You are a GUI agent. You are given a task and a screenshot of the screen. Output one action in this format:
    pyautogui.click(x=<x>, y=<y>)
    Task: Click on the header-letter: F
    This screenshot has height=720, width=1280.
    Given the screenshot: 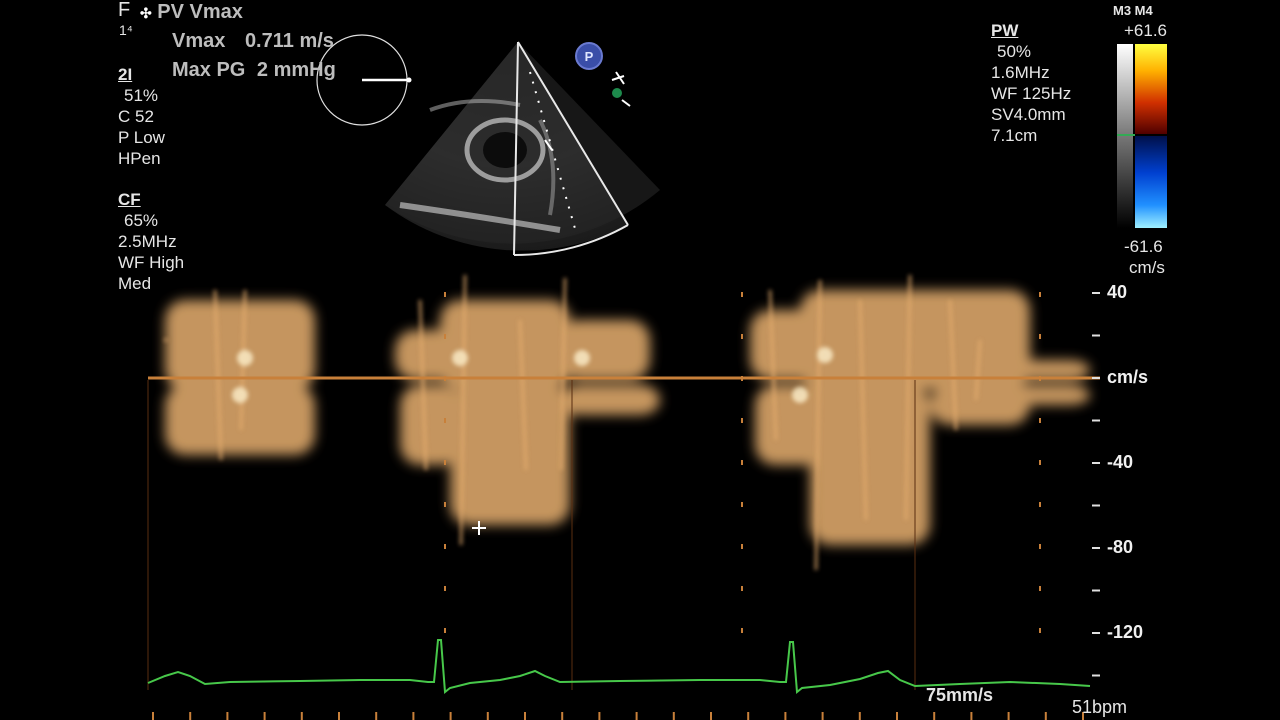 What is the action you would take?
    pyautogui.click(x=124, y=10)
    